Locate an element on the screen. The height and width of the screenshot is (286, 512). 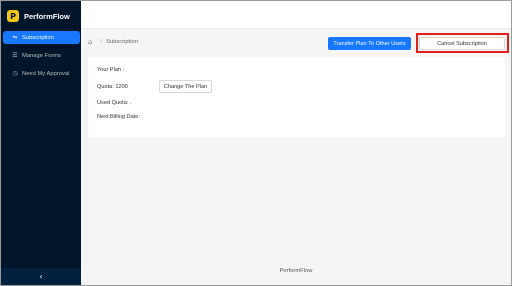
brand-logo-icon: P is located at coordinates (13, 16).